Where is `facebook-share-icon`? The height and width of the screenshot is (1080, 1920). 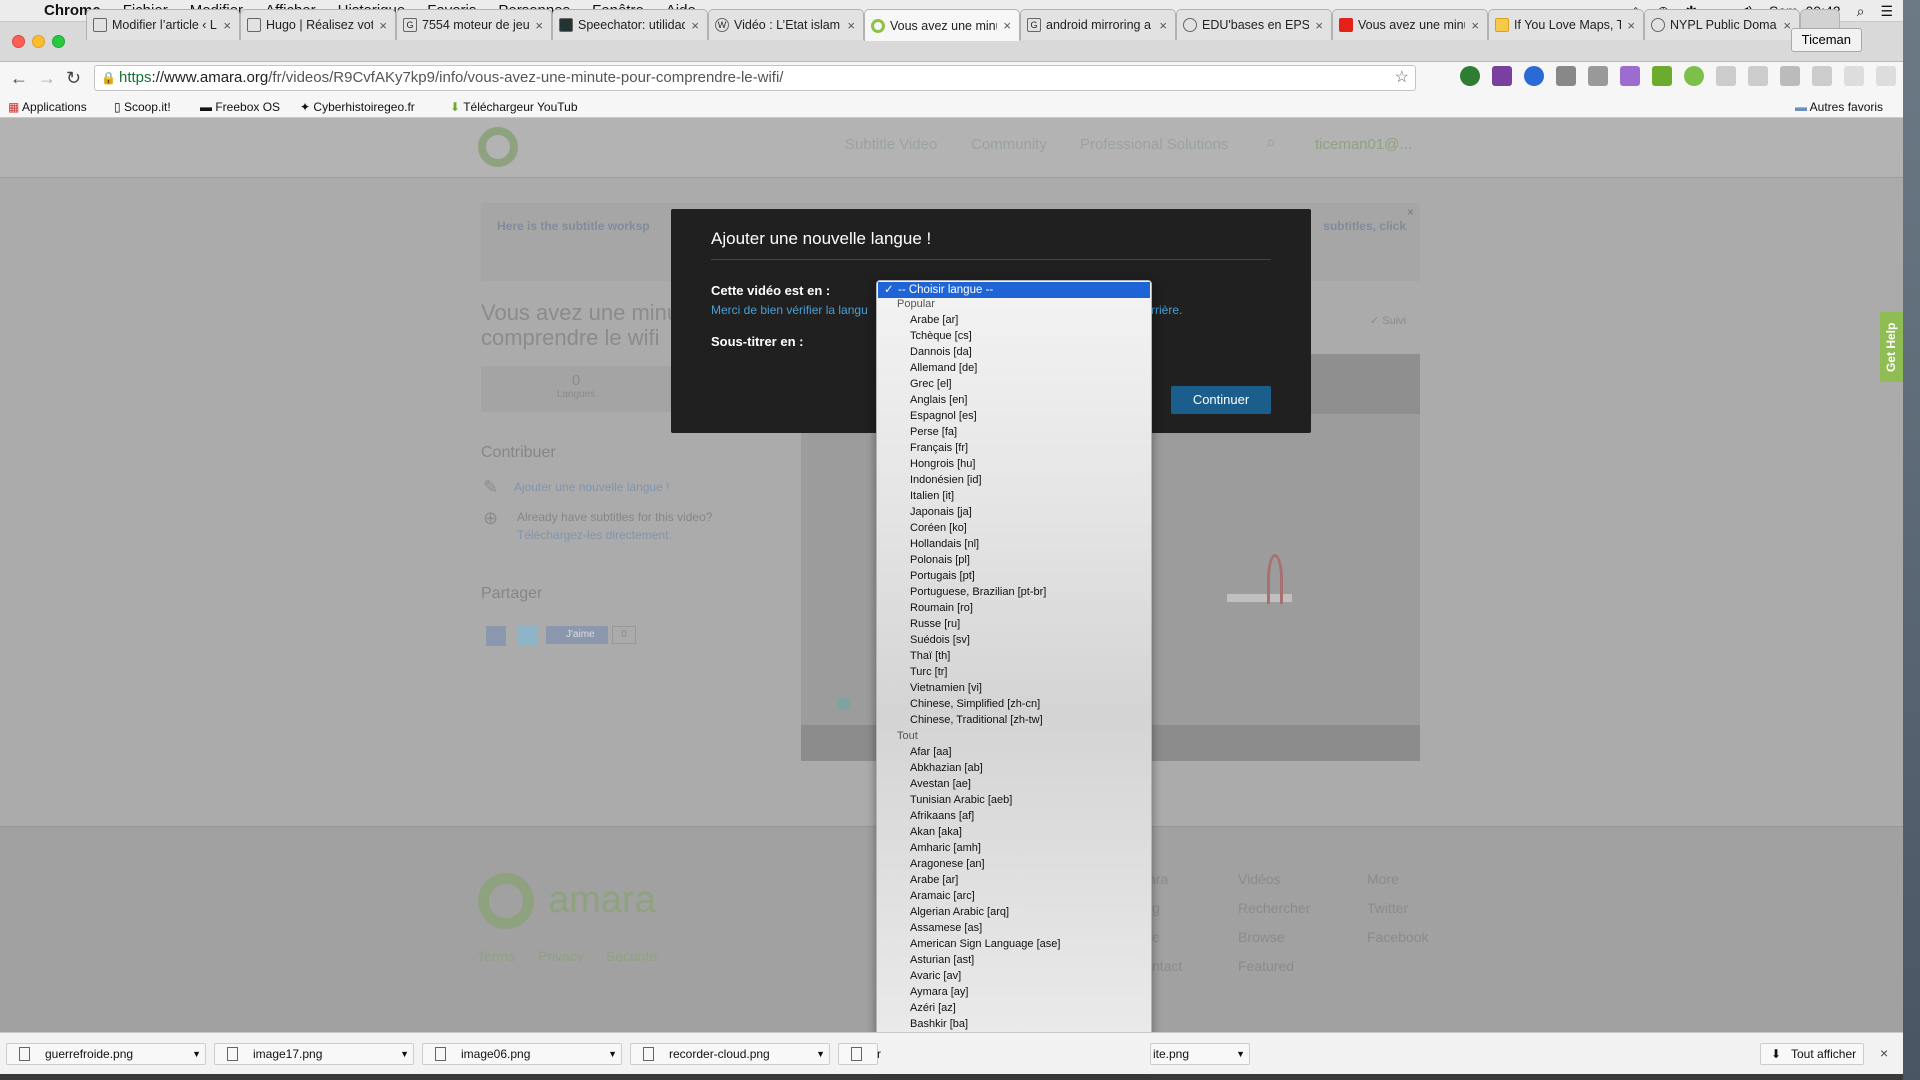
facebook-share-icon is located at coordinates (496, 636).